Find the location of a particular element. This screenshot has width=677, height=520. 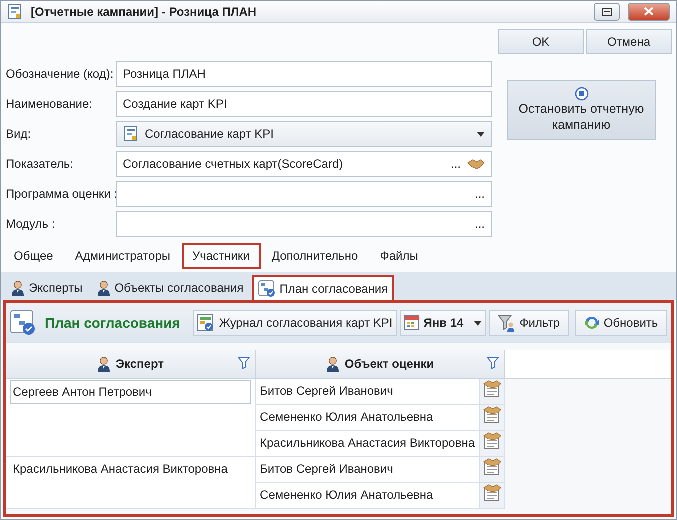

table-cell: Сергеев Антон Петрович is located at coordinates (131, 392).